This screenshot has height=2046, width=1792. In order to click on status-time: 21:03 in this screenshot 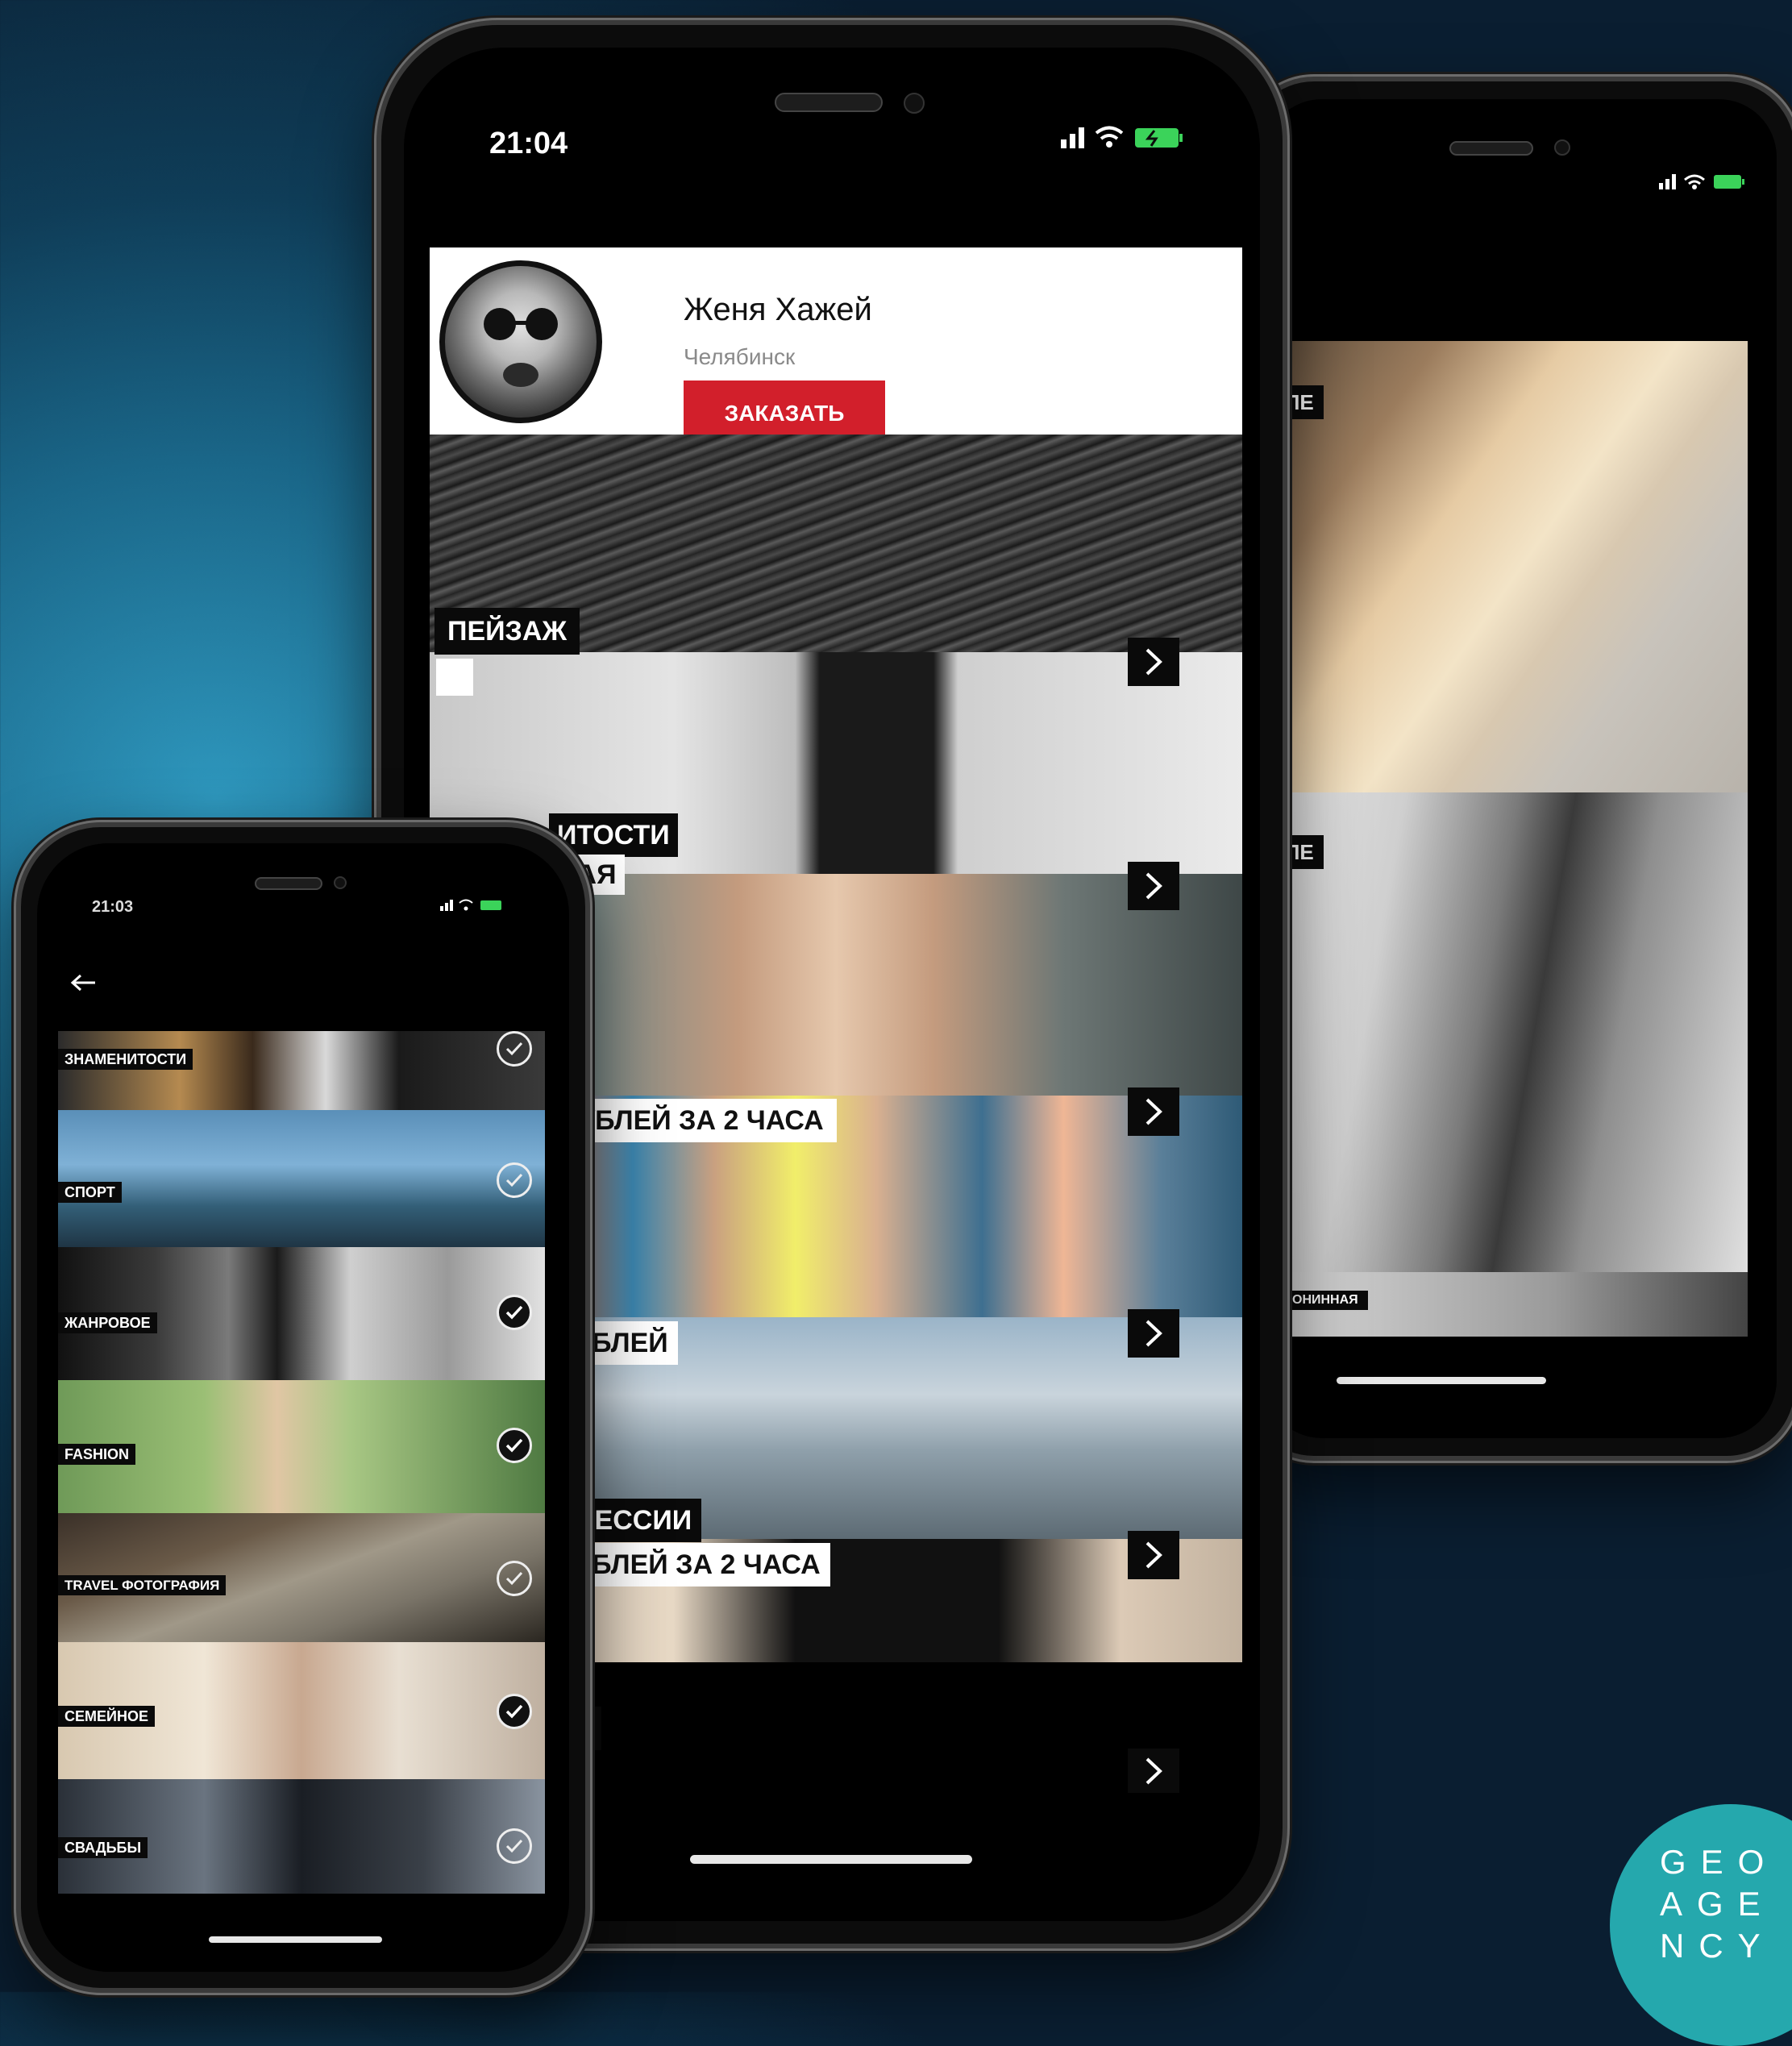, I will do `click(113, 907)`.